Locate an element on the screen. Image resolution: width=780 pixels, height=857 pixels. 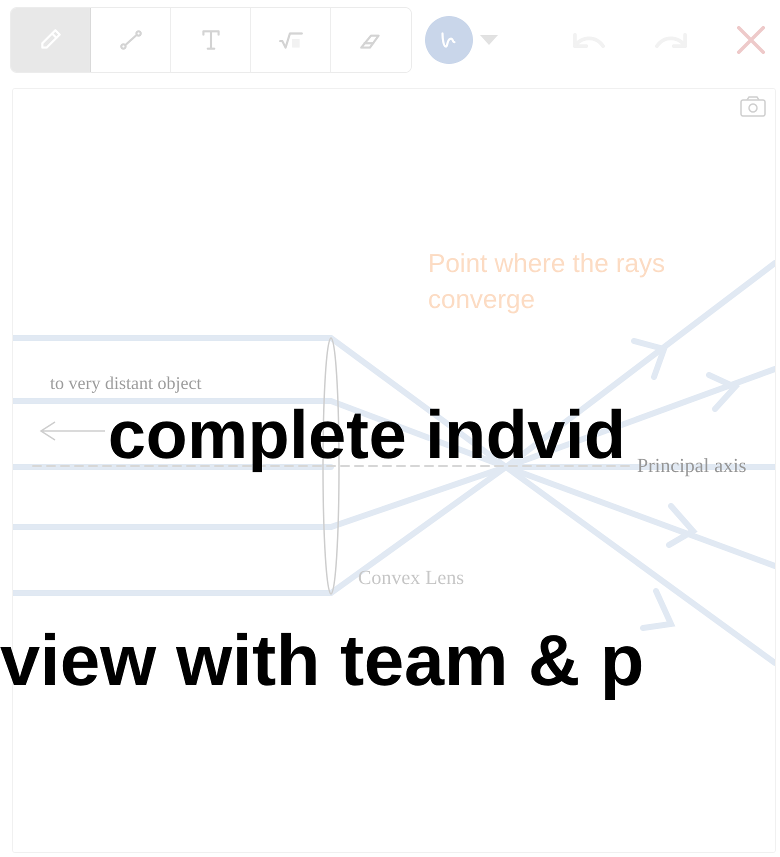
camera-icon is located at coordinates (753, 106).